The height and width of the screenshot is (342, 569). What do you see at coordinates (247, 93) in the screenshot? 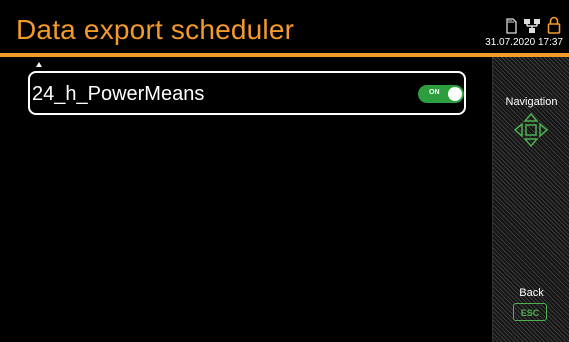
I see `list-item: 24_h_PowerMeans ON` at bounding box center [247, 93].